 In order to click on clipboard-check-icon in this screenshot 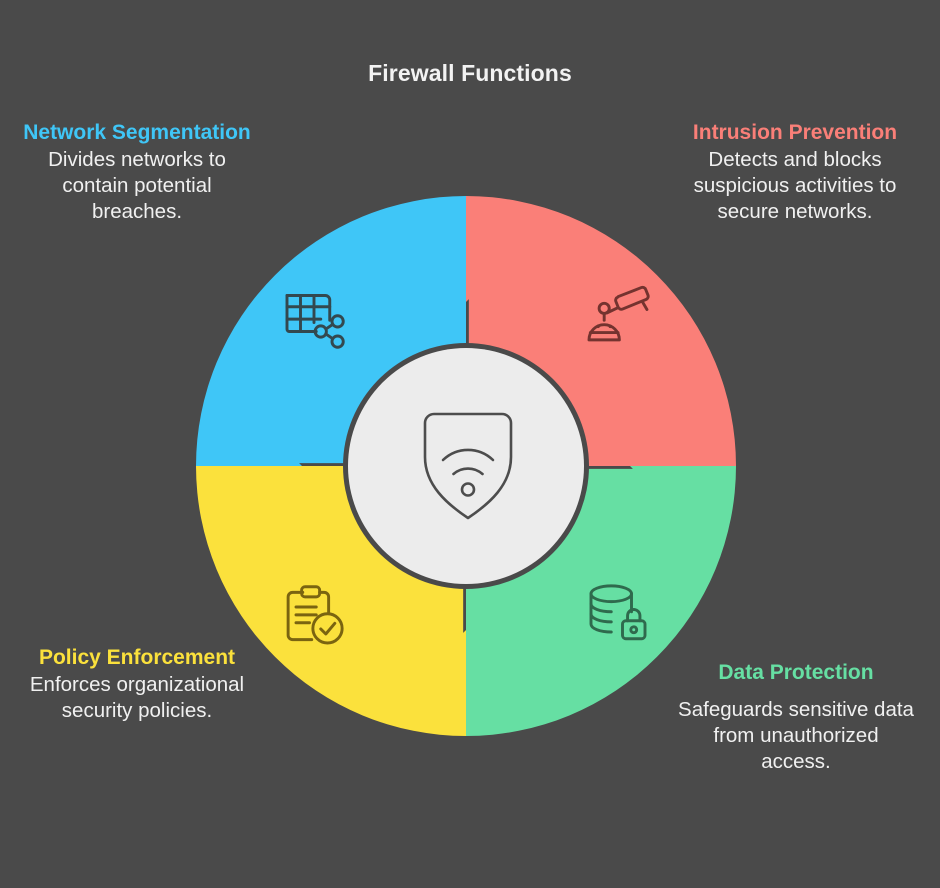, I will do `click(314, 616)`.